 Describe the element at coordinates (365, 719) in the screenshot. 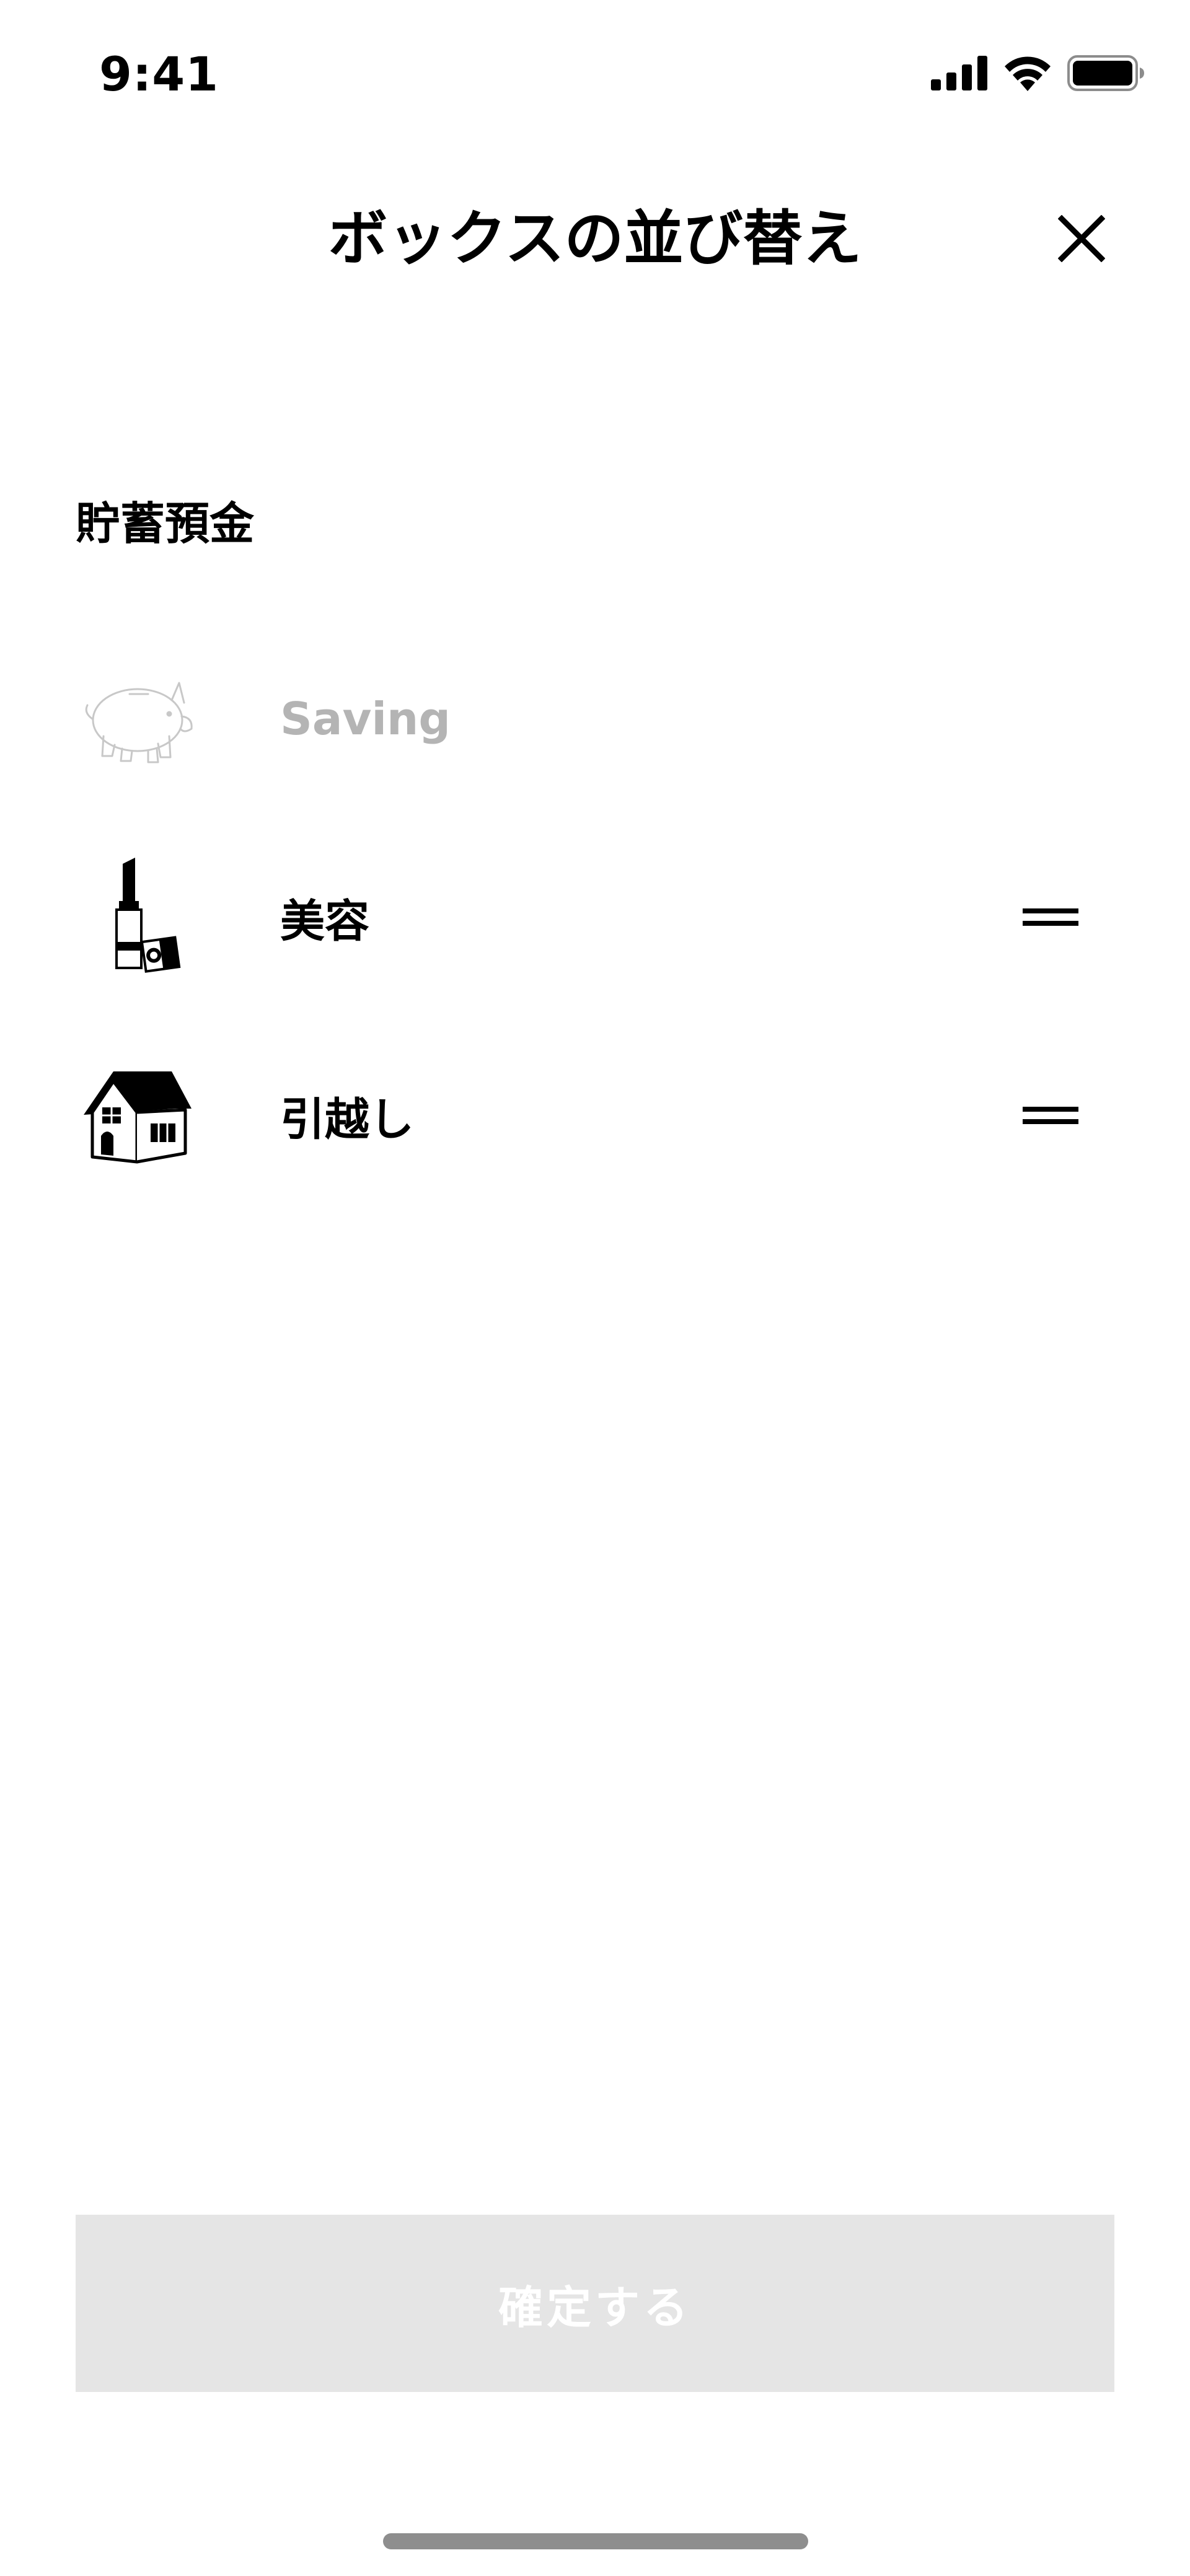

I see `box-label: Saving` at that location.